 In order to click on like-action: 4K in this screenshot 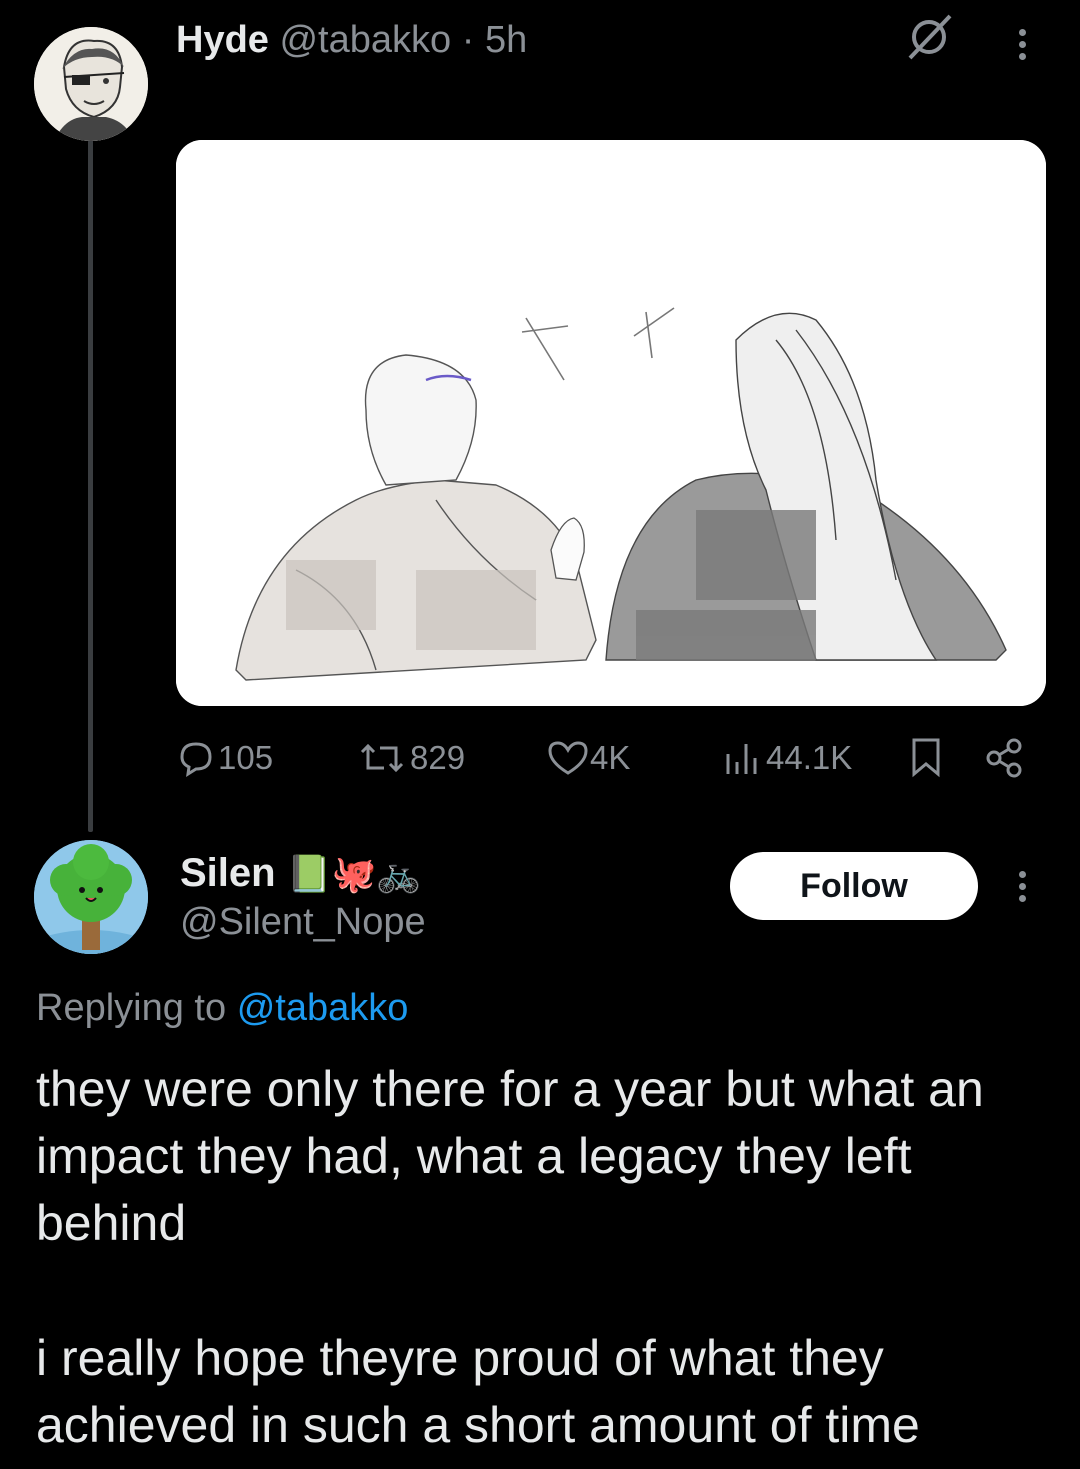, I will do `click(588, 758)`.